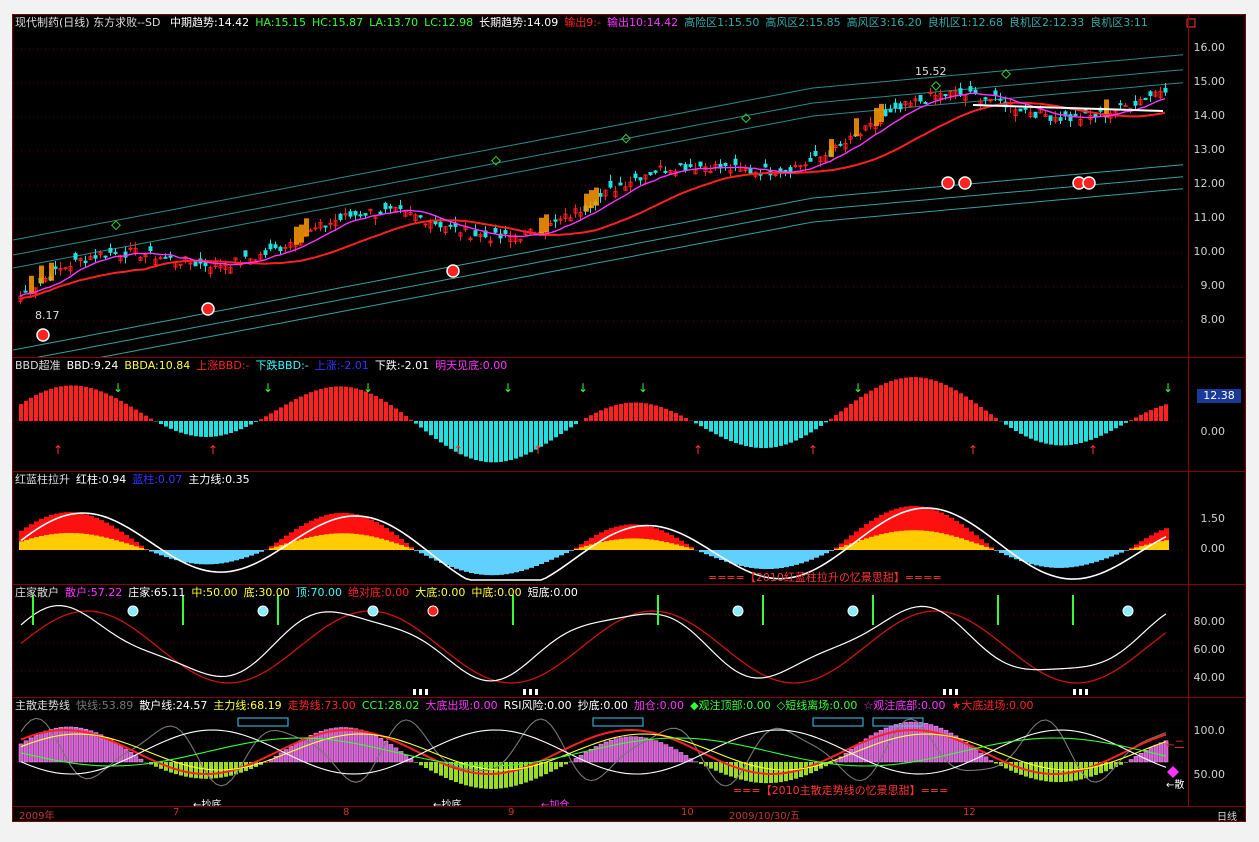 Image resolution: width=1259 pixels, height=842 pixels. I want to click on date-label: 7, so click(176, 812).